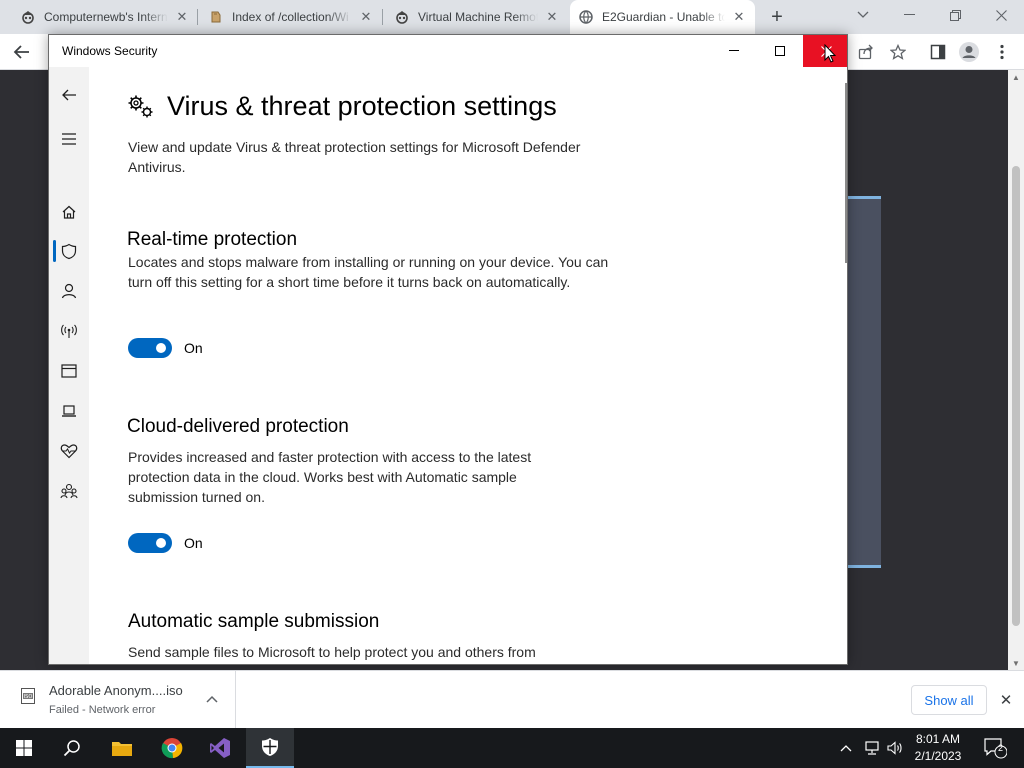 This screenshot has height=768, width=1024. Describe the element at coordinates (69, 371) in the screenshot. I see `app-browser-control-icon` at that location.